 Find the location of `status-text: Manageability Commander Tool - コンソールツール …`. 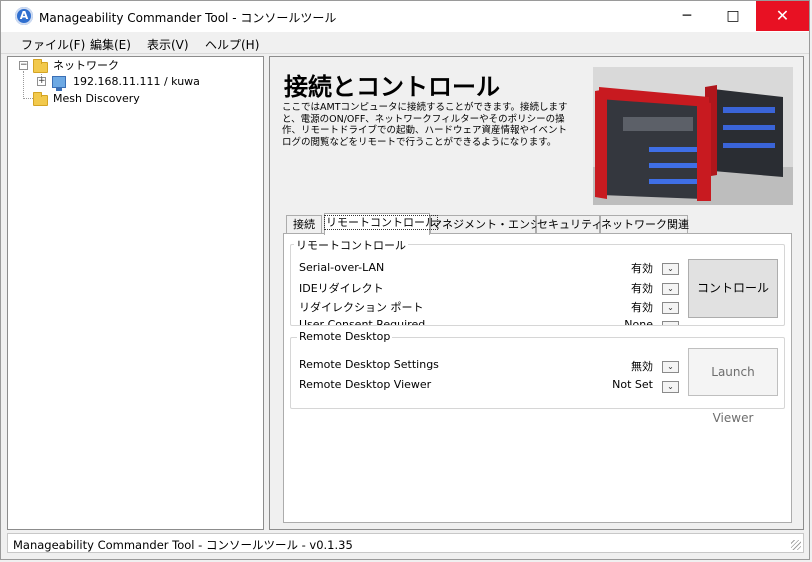

status-text: Manageability Commander Tool - コンソールツール … is located at coordinates (183, 545).